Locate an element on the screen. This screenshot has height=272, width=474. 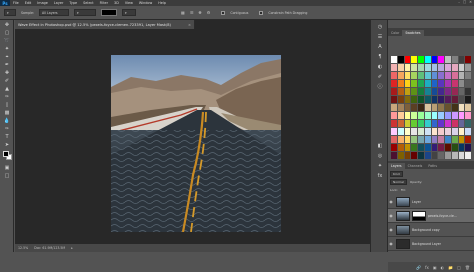
color-swatches is located at coordinates (7, 155).